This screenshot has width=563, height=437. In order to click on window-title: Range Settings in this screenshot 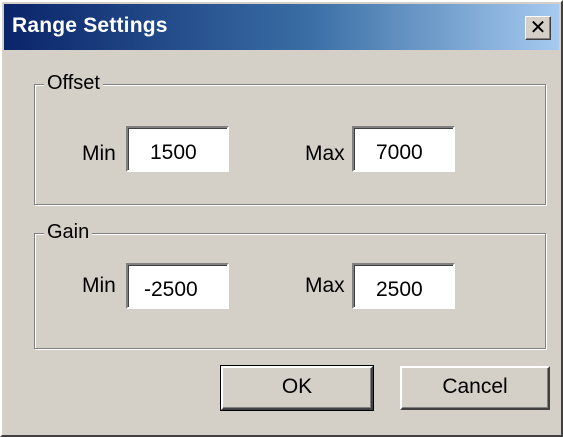, I will do `click(90, 25)`.